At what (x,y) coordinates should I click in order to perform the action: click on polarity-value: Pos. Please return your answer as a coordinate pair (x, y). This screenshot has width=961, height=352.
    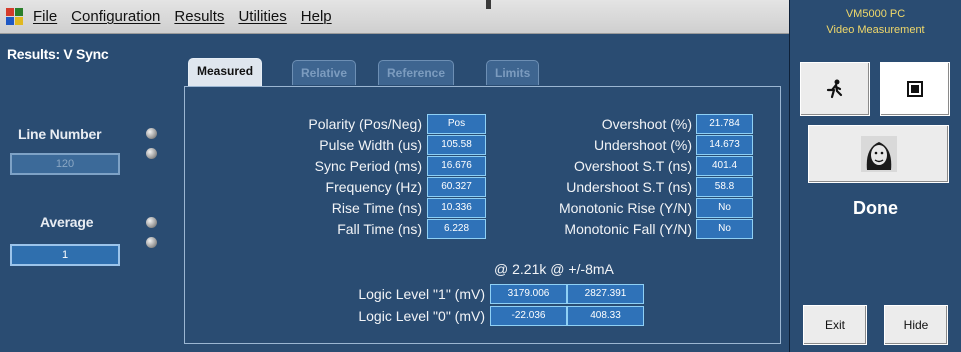
    Looking at the image, I should click on (456, 124).